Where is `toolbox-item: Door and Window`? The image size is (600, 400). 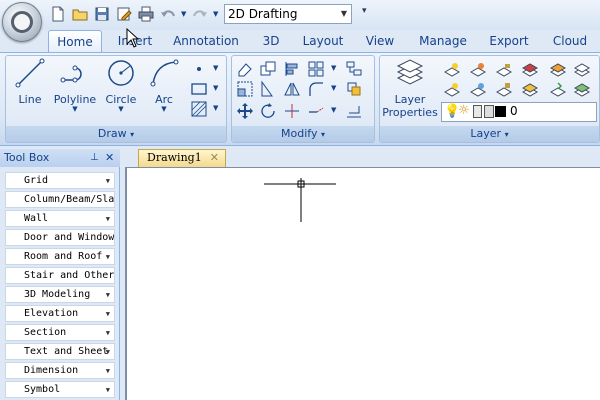 toolbox-item: Door and Window is located at coordinates (60, 237).